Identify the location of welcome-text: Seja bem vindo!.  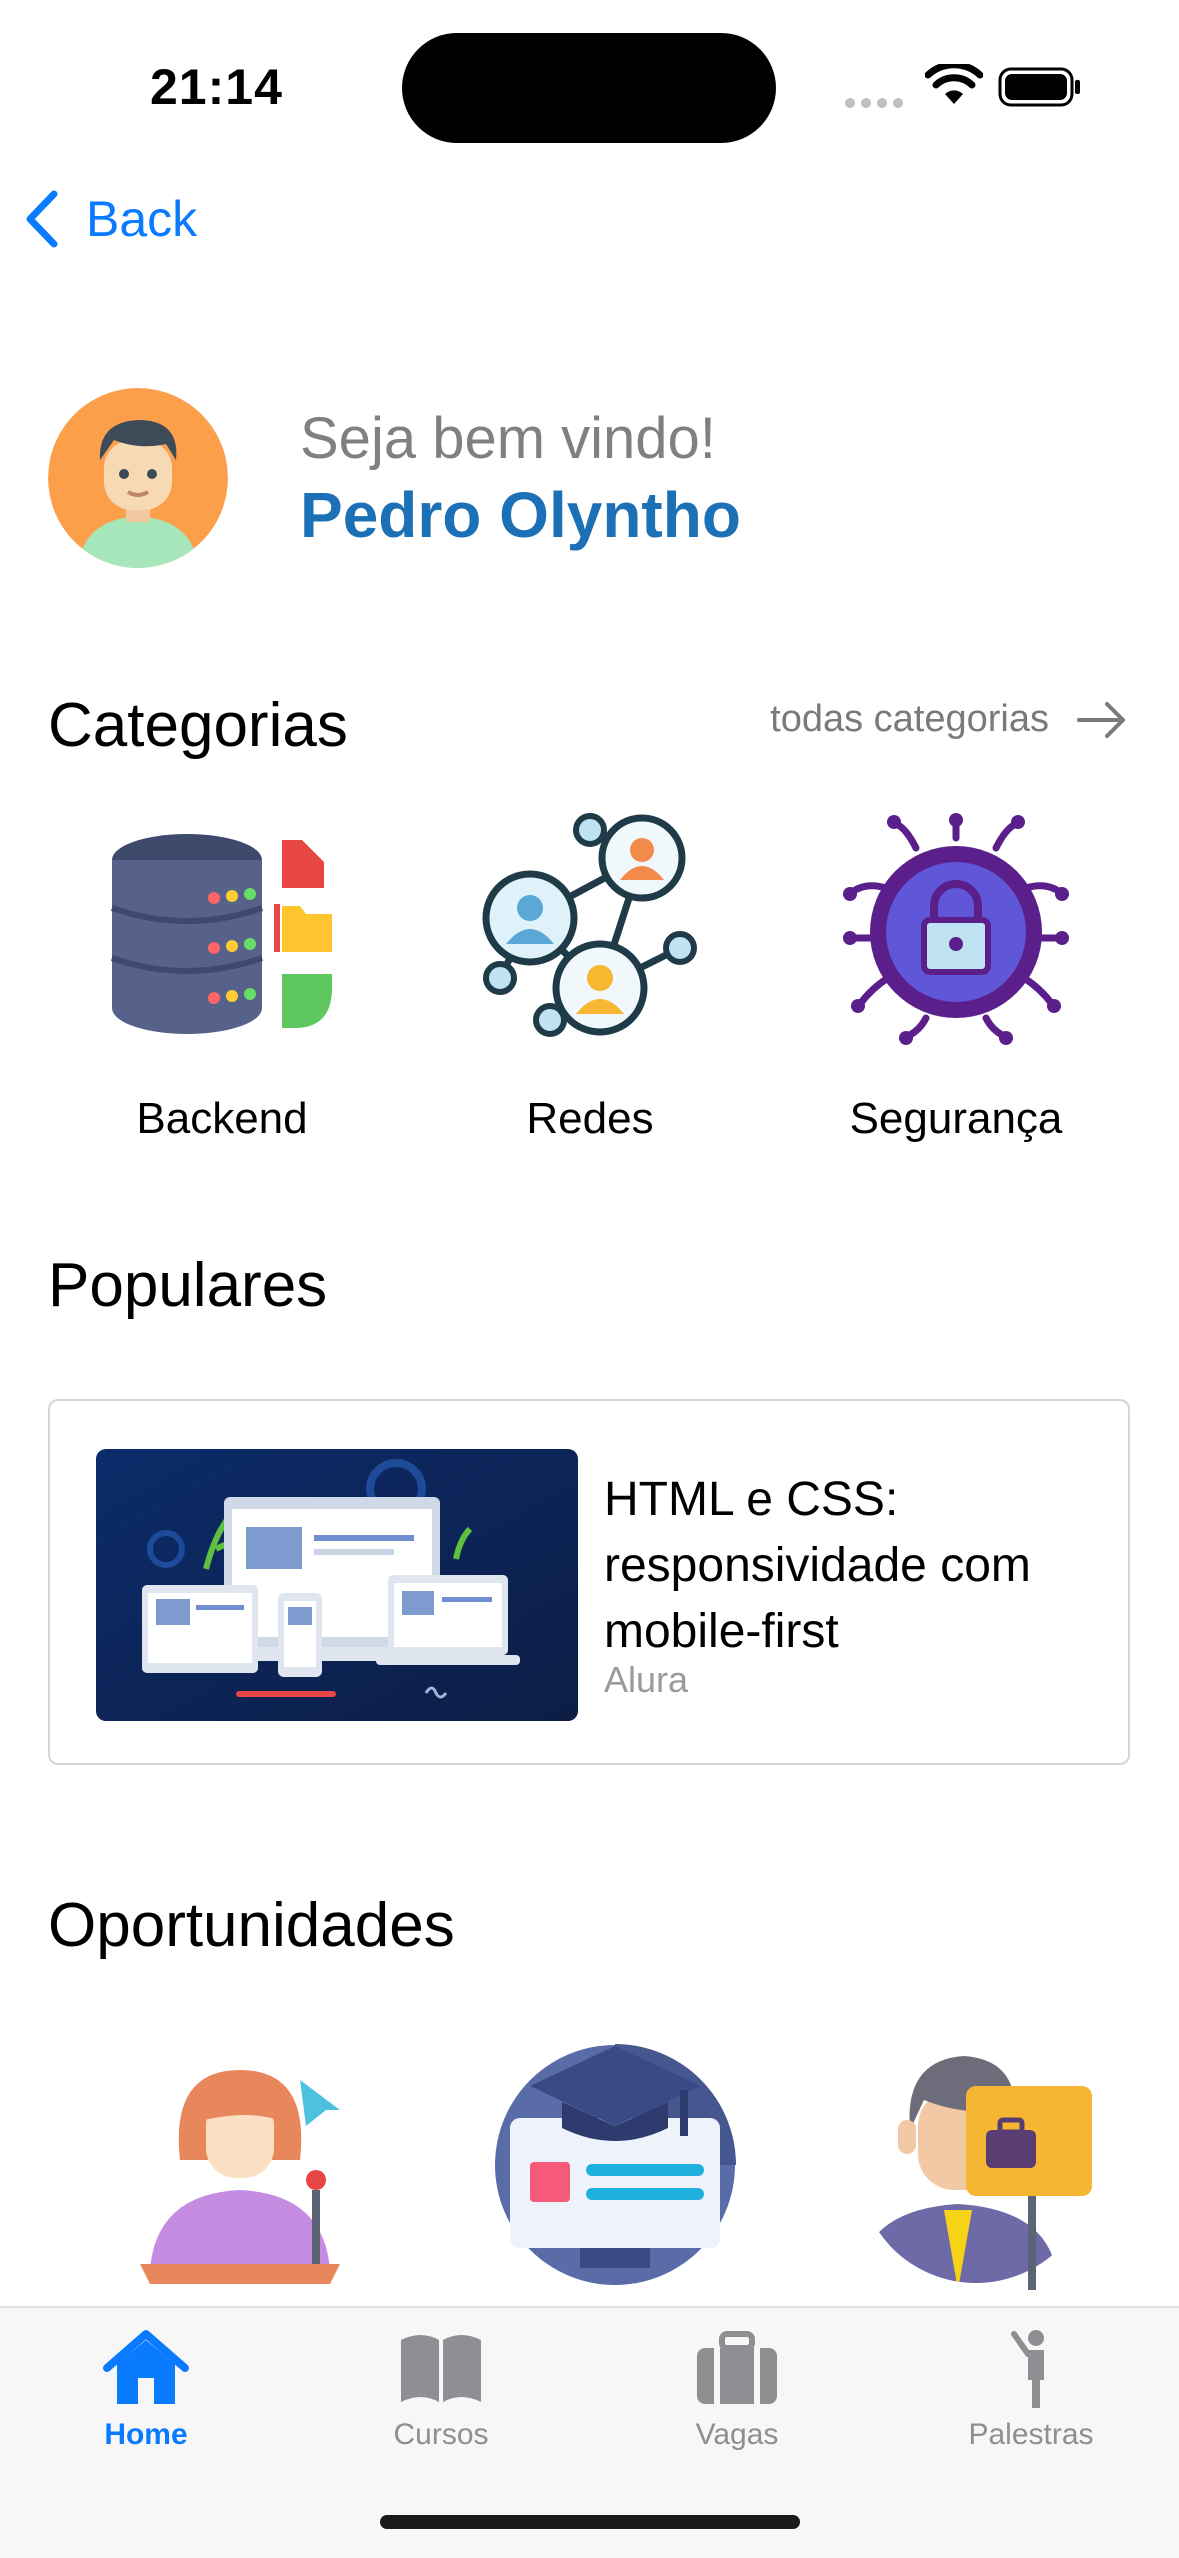
(508, 438).